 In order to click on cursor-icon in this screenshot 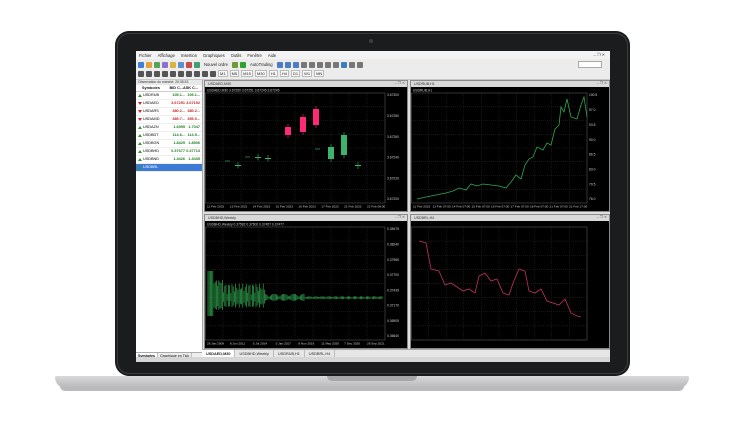, I will do `click(141, 73)`.